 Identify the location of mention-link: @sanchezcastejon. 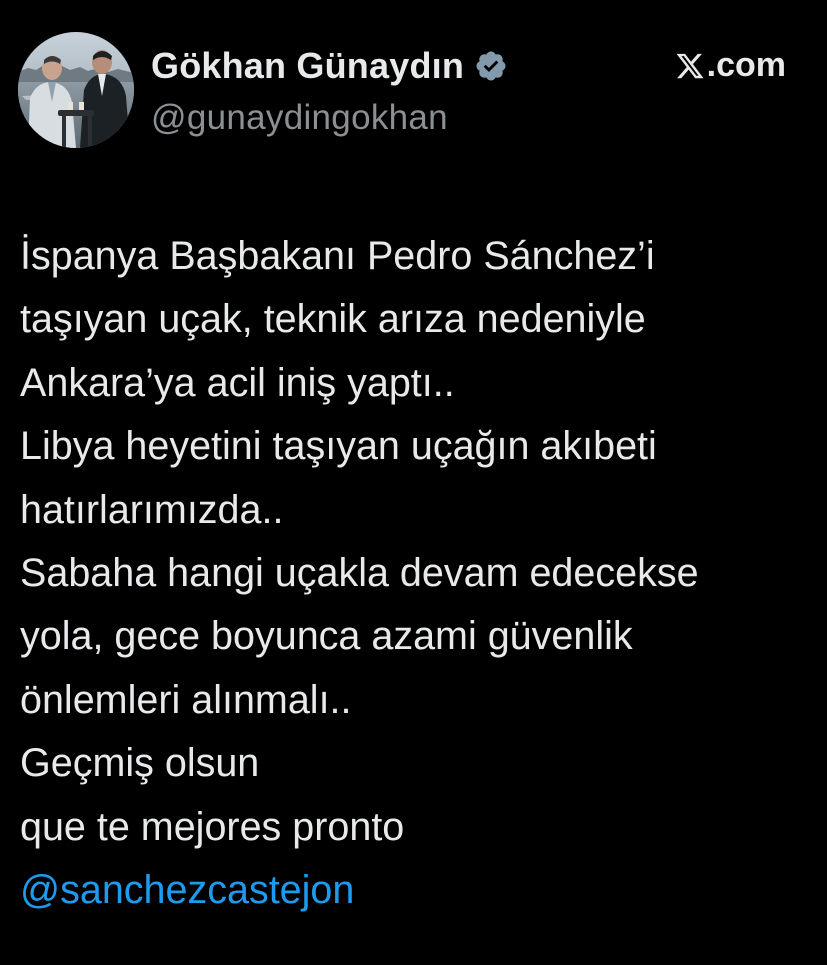
(420, 890).